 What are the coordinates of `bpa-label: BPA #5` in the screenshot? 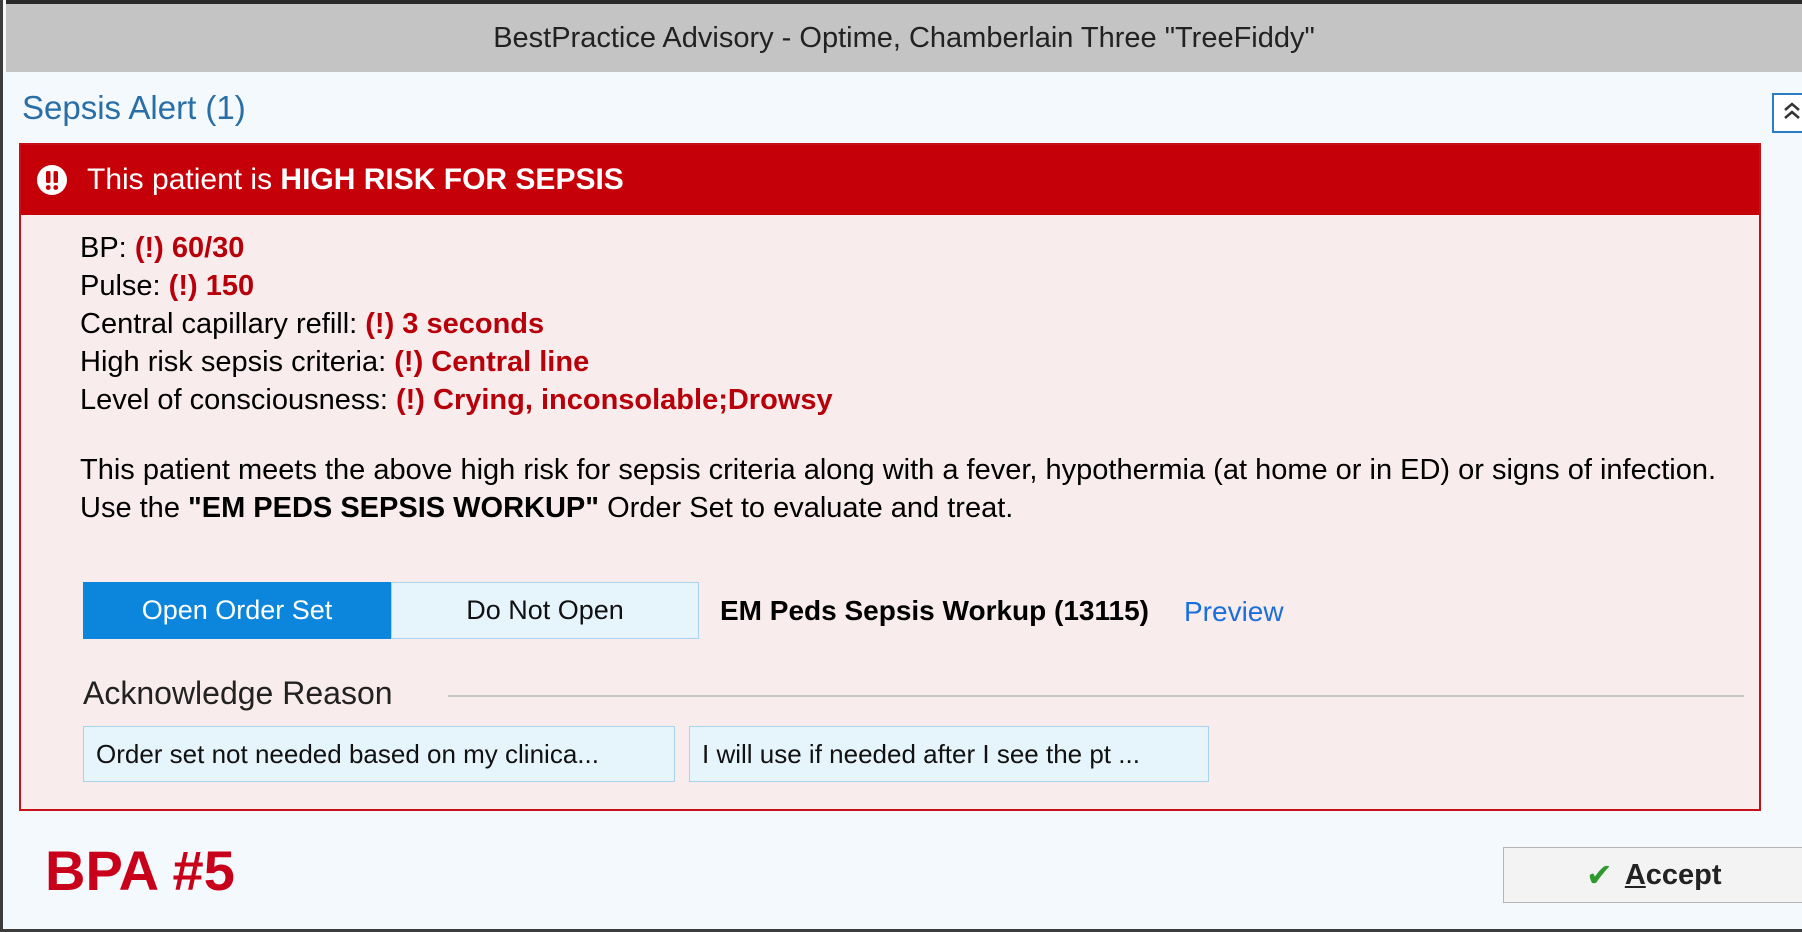 It's located at (140, 870).